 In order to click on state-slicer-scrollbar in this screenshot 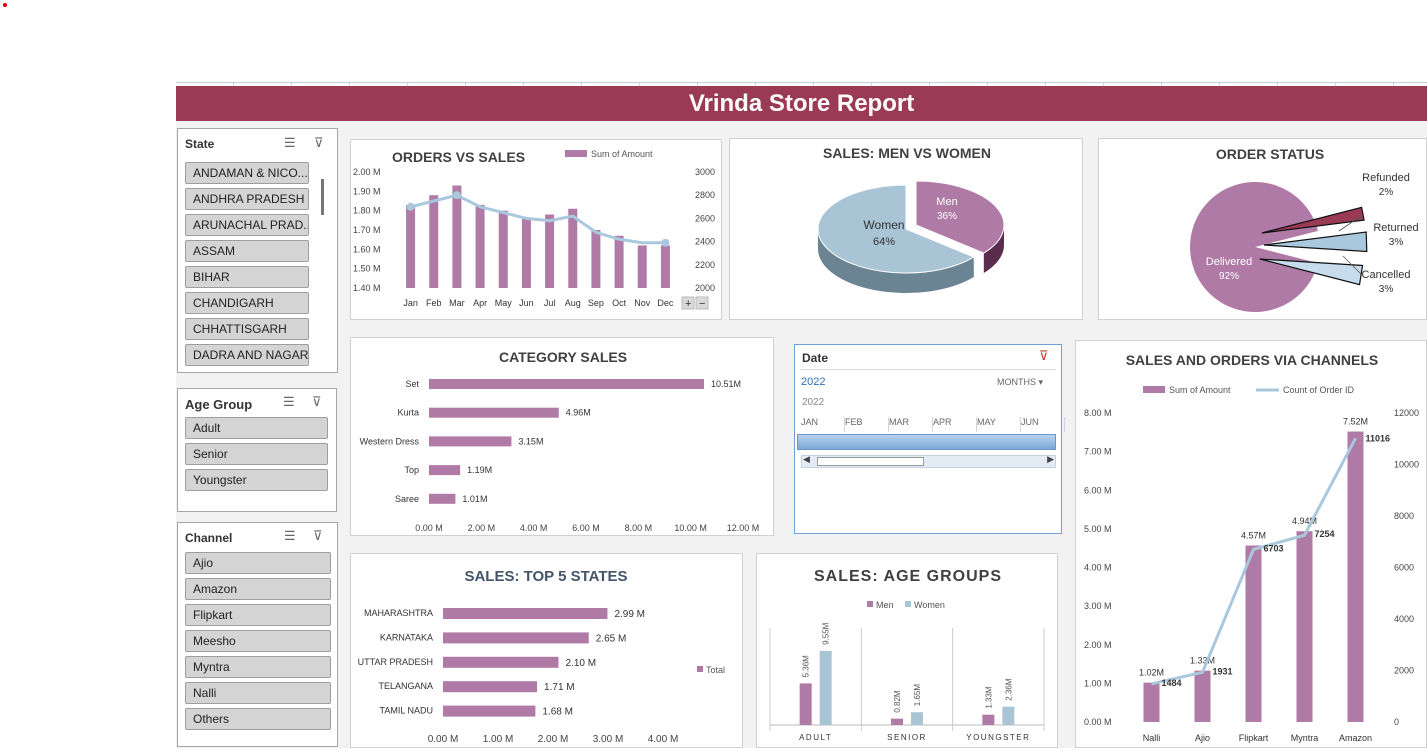, I will do `click(322, 197)`.